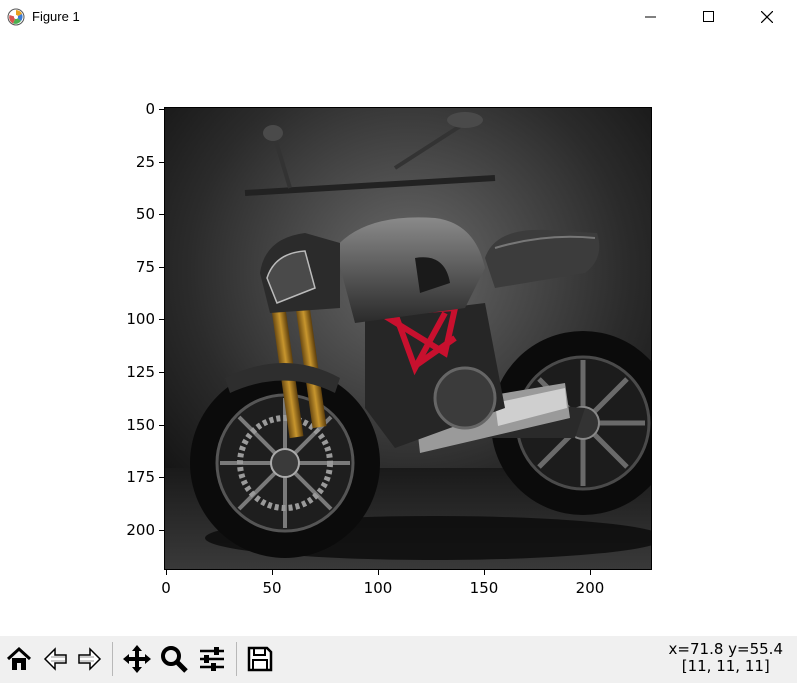 This screenshot has width=797, height=683. What do you see at coordinates (56, 16) in the screenshot?
I see `window-title: Figure 1` at bounding box center [56, 16].